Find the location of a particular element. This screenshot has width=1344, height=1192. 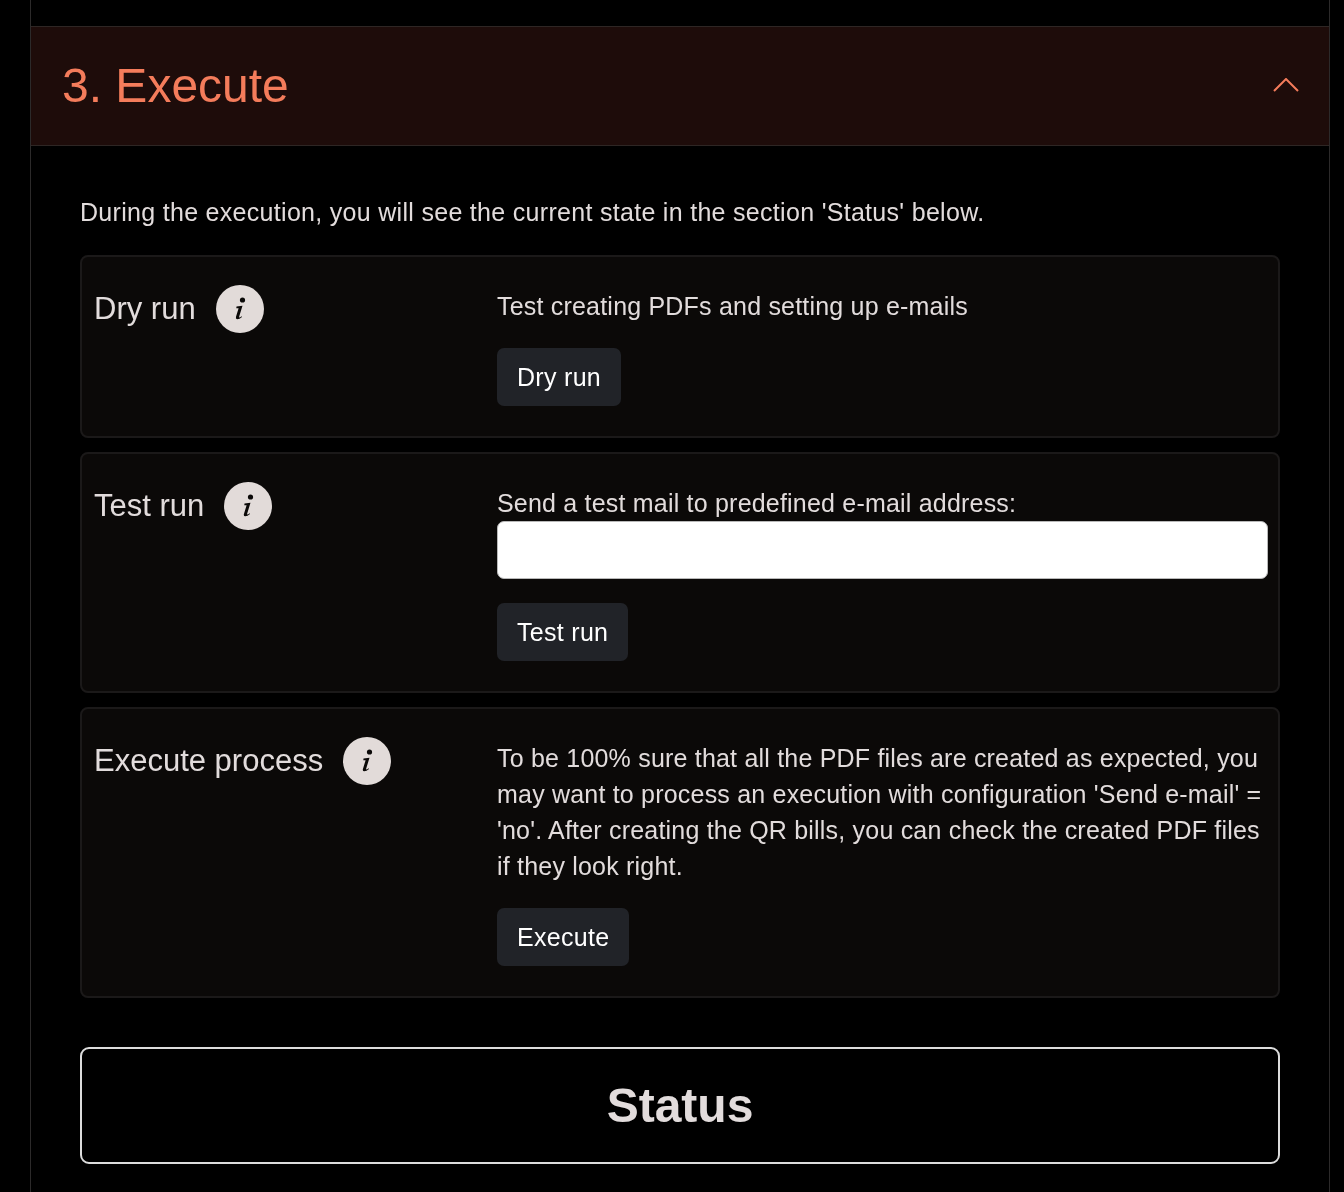

action-label: Execute process is located at coordinates (209, 761).